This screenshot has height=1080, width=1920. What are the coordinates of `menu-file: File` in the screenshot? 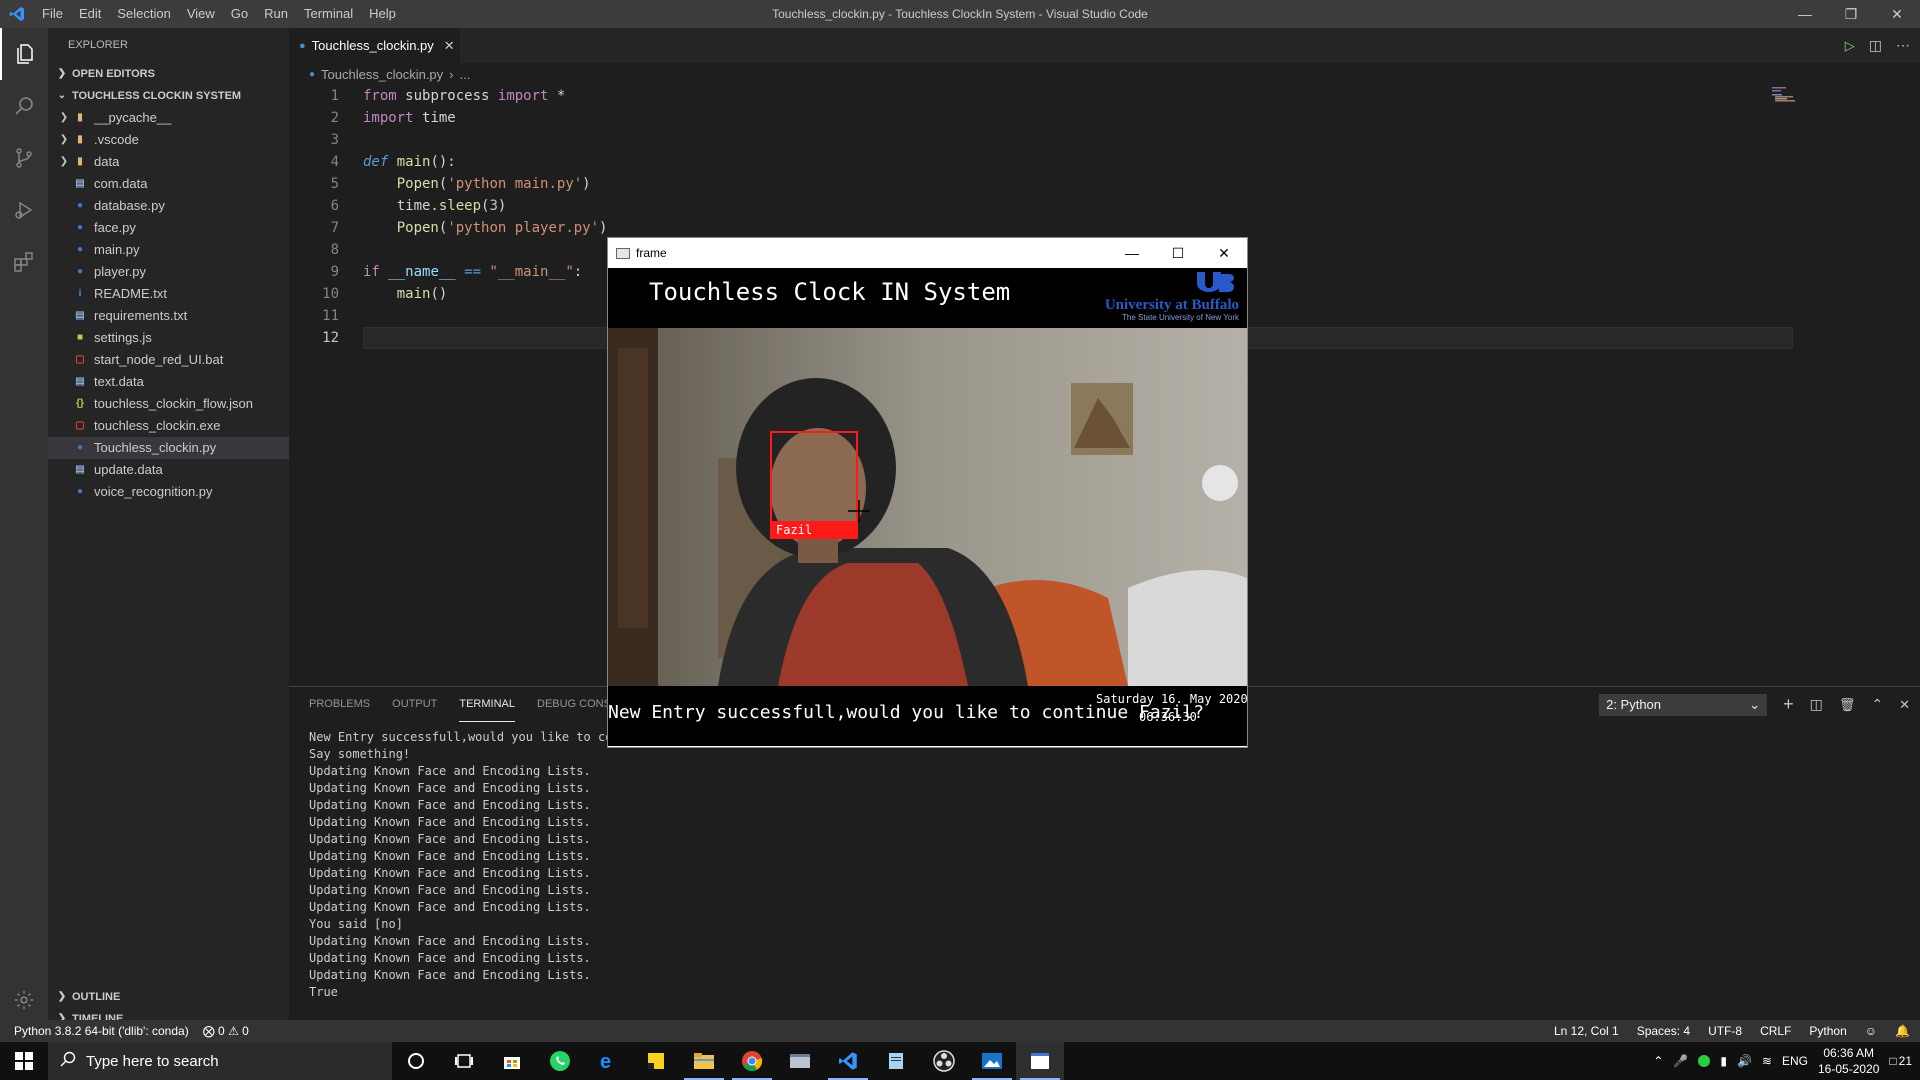 It's located at (52, 14).